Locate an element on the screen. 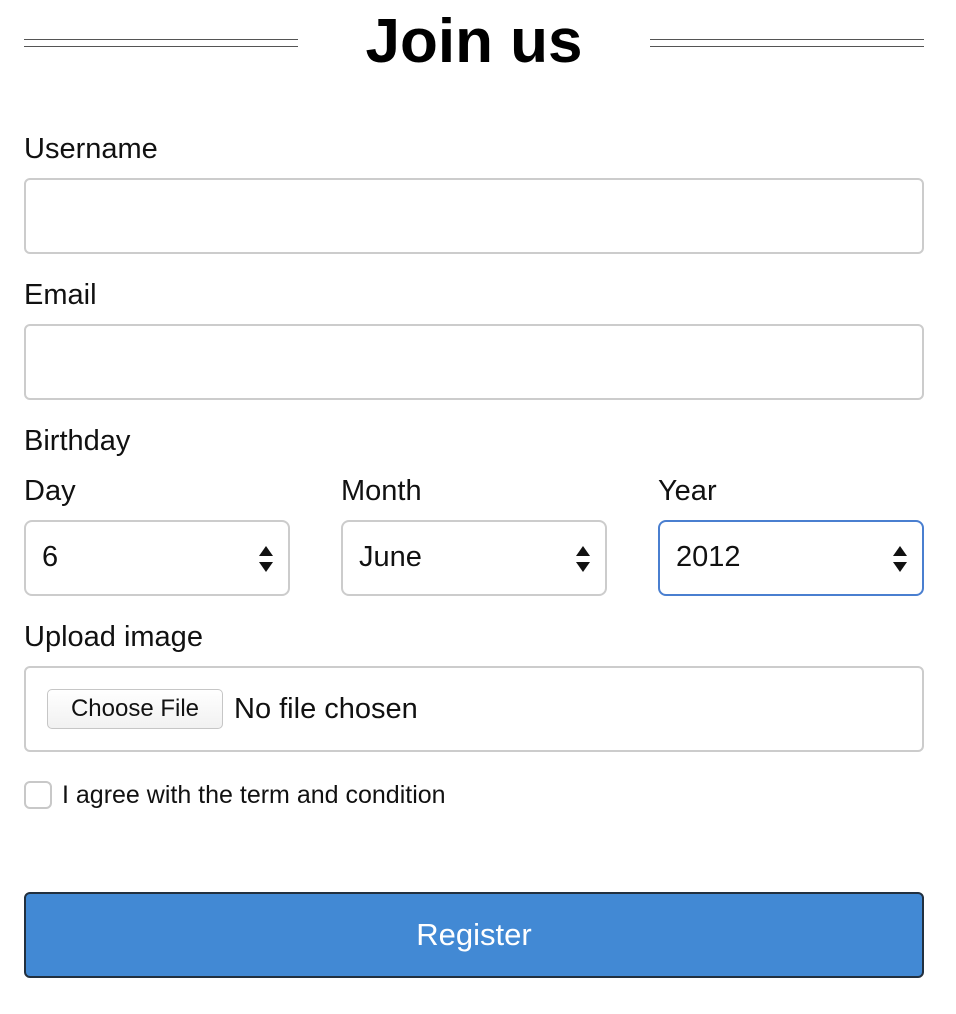 The image size is (956, 1014). day-select: 6 is located at coordinates (157, 558).